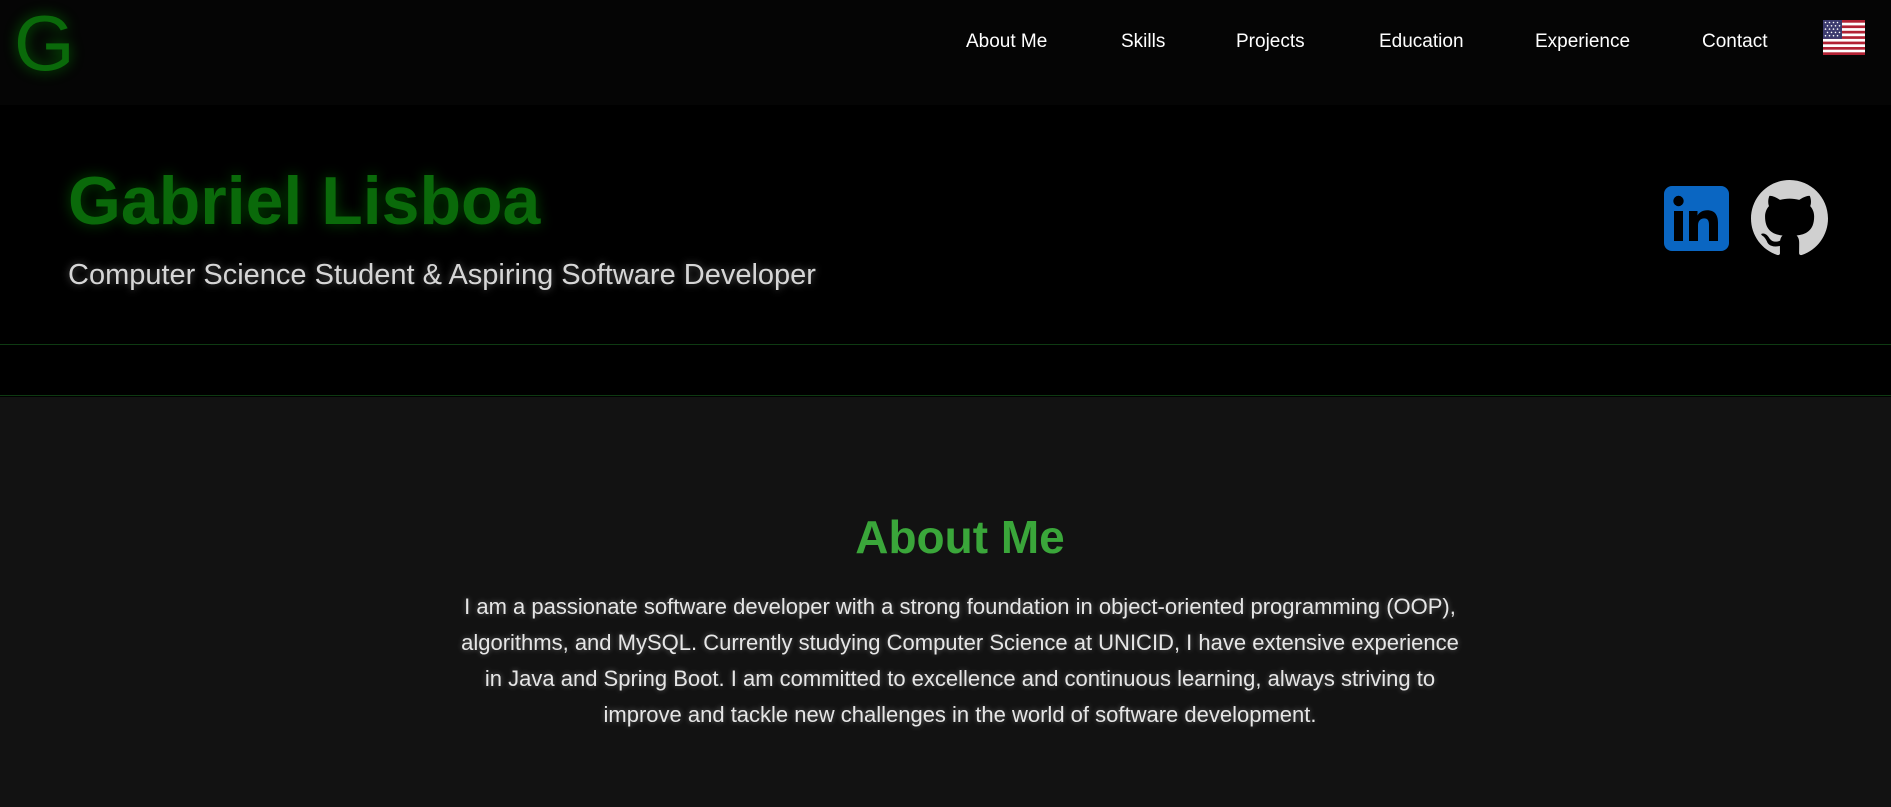 This screenshot has width=1891, height=807. I want to click on github-icon, so click(1789, 218).